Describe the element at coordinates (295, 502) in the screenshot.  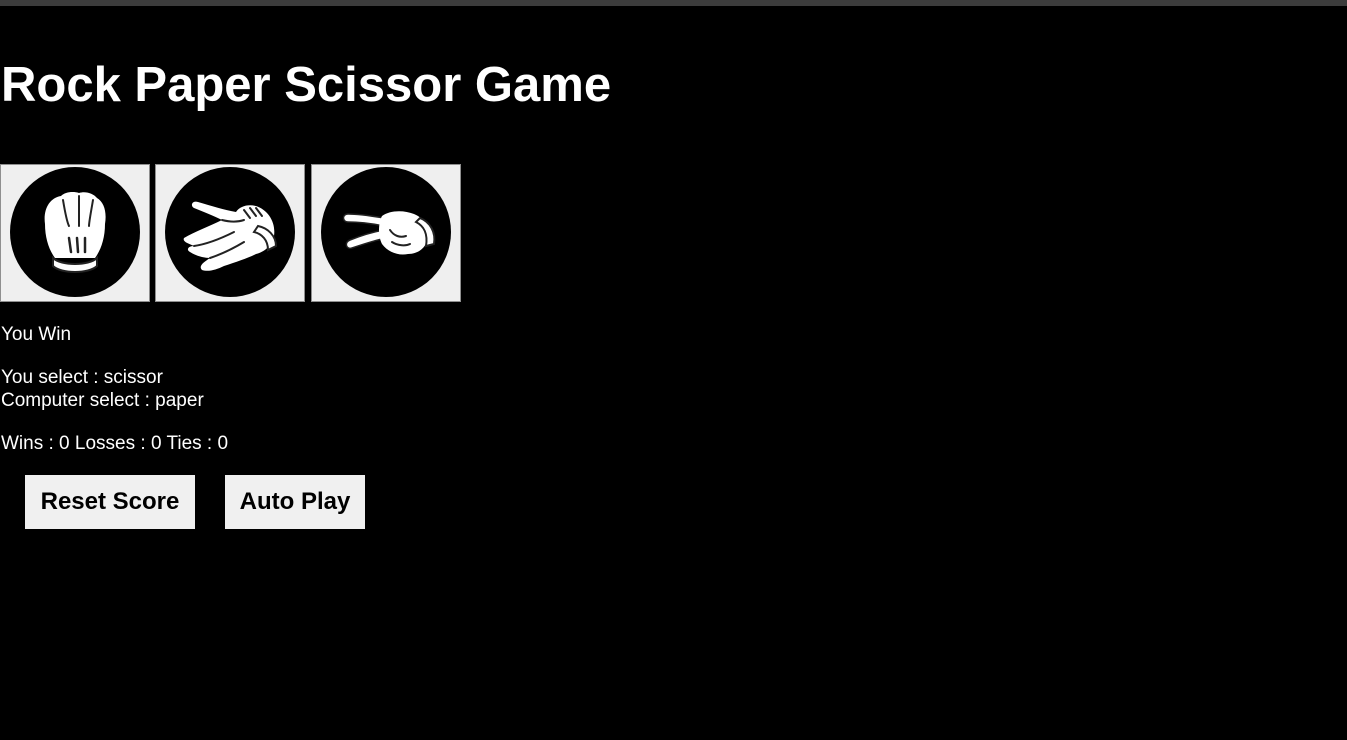
I see `auto-play-button: Auto Play` at that location.